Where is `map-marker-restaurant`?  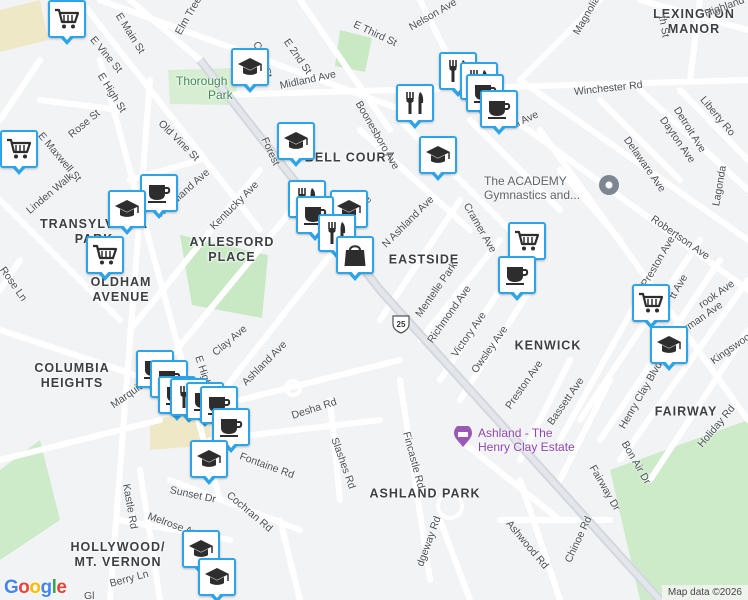
map-marker-restaurant is located at coordinates (415, 107).